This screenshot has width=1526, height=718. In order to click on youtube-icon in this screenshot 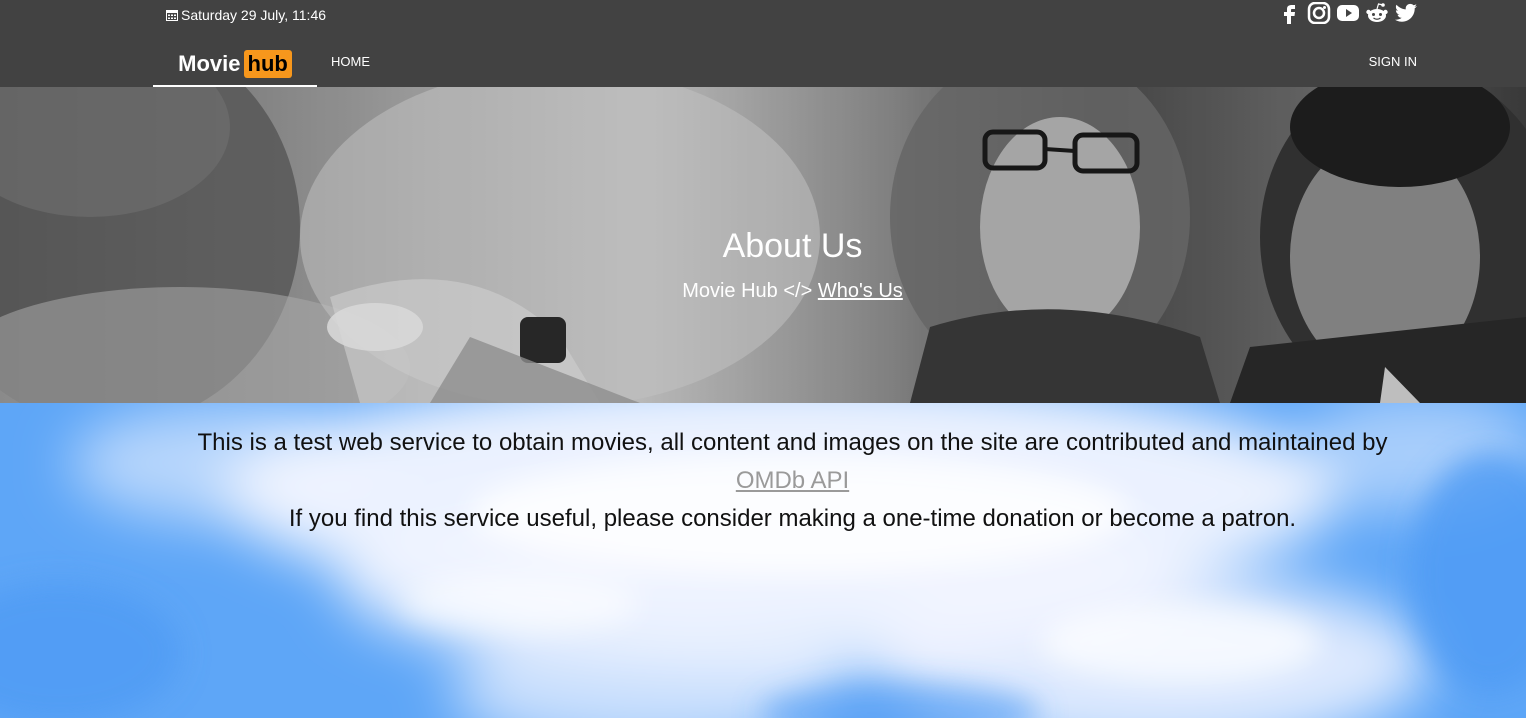, I will do `click(1348, 13)`.